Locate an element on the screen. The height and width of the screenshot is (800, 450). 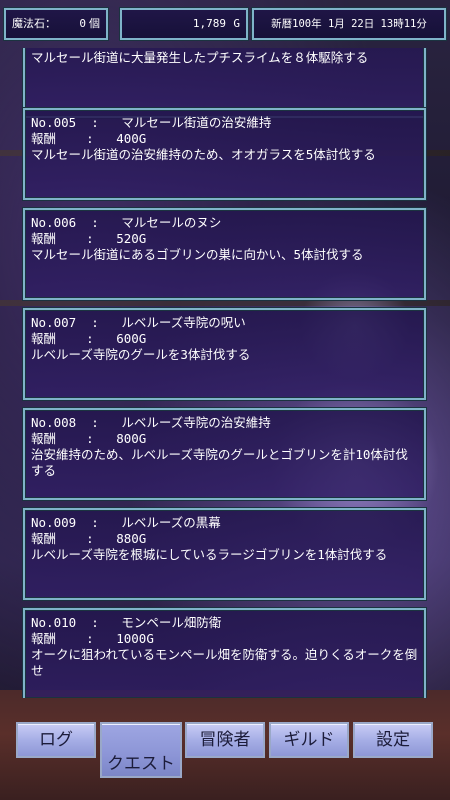
tab-quest: クエスト is located at coordinates (141, 750).